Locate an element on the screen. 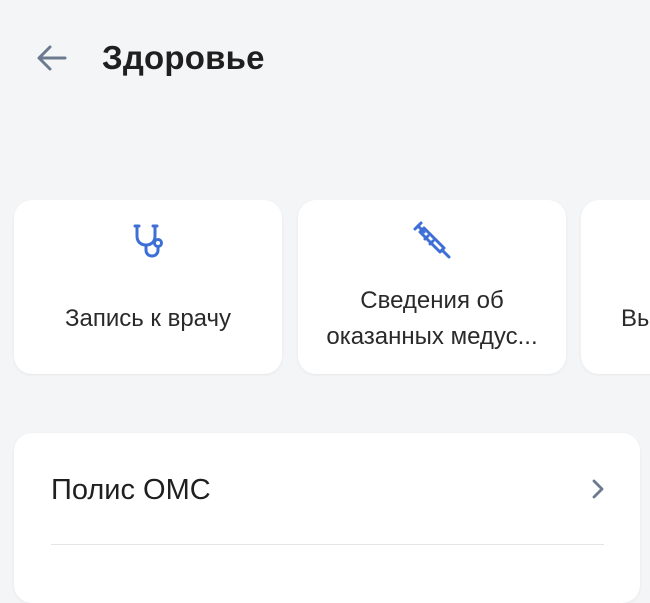  service-label: Вы is located at coordinates (635, 318).